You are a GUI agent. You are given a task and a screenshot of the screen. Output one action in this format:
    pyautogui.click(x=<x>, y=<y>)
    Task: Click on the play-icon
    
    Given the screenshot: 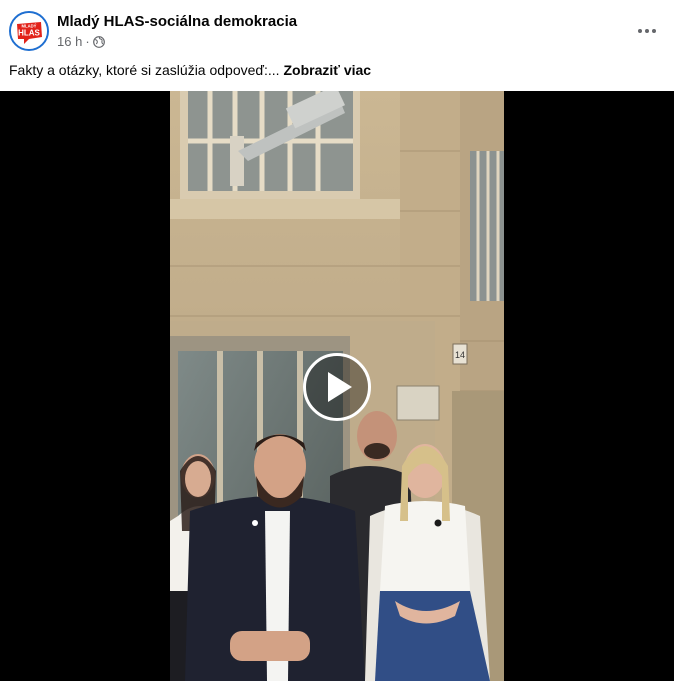 What is the action you would take?
    pyautogui.click(x=340, y=387)
    